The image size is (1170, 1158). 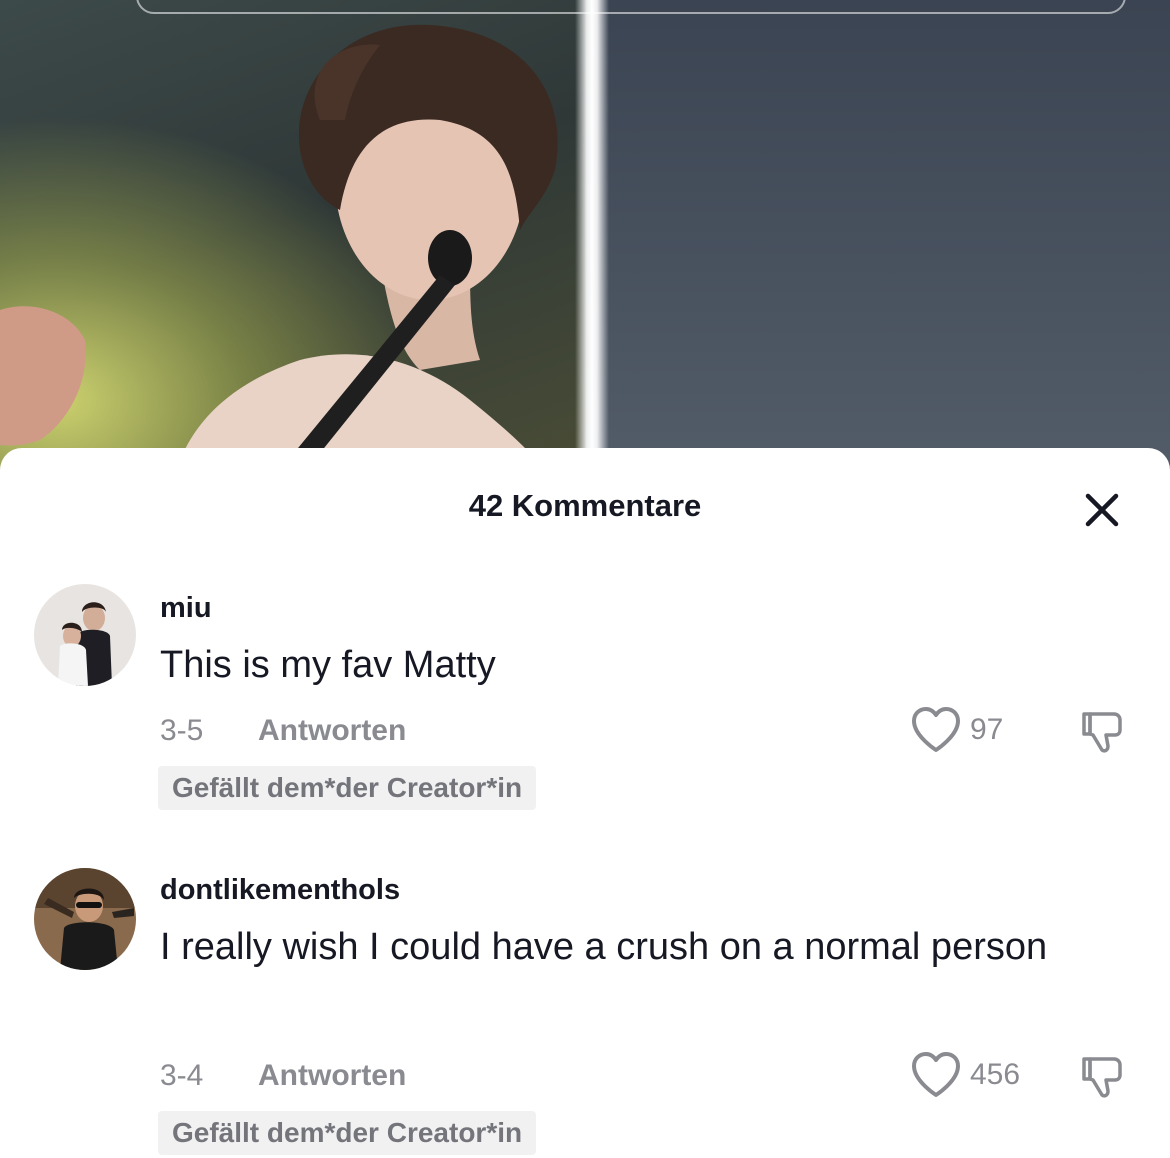 I want to click on like-button: 97, so click(x=956, y=730).